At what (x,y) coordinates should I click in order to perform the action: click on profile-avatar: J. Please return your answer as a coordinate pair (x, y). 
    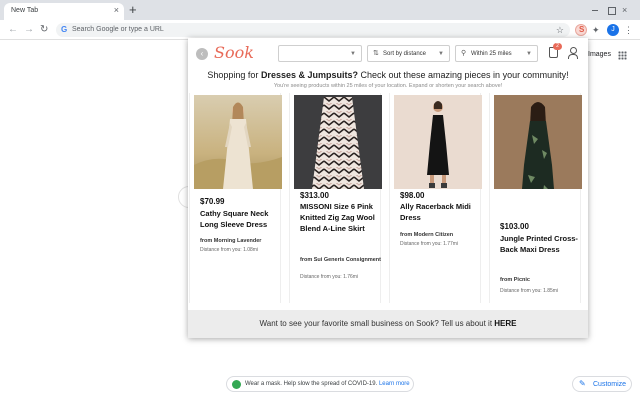
    Looking at the image, I should click on (613, 30).